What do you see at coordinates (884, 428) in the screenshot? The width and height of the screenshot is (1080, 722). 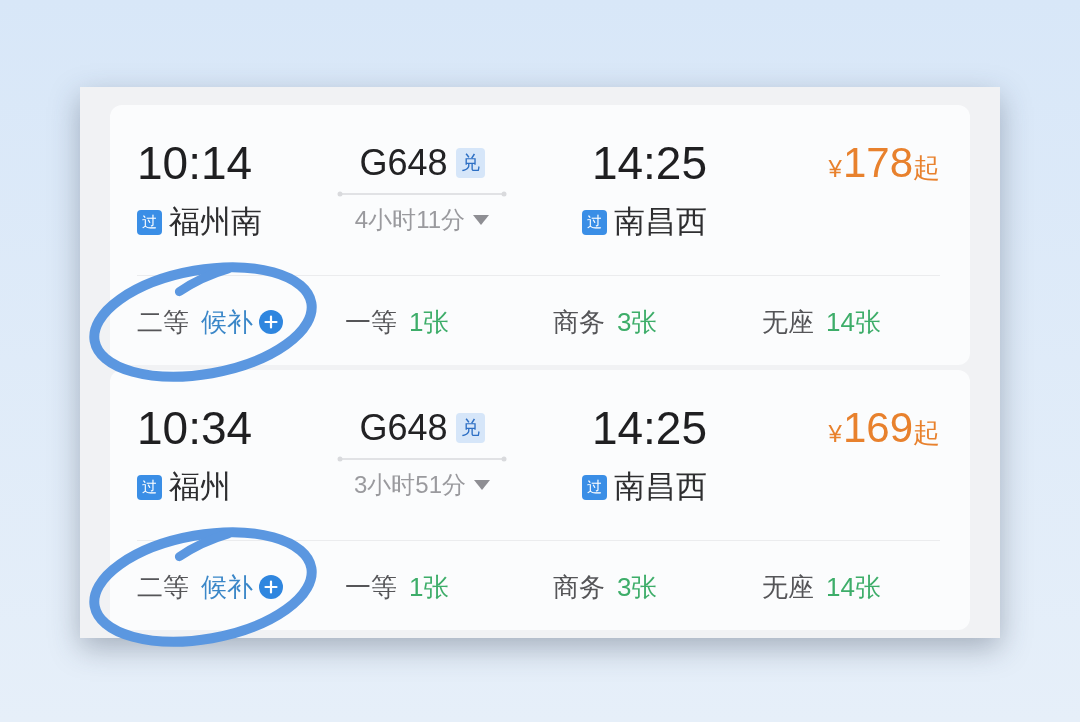 I see `price-label: ¥169起` at bounding box center [884, 428].